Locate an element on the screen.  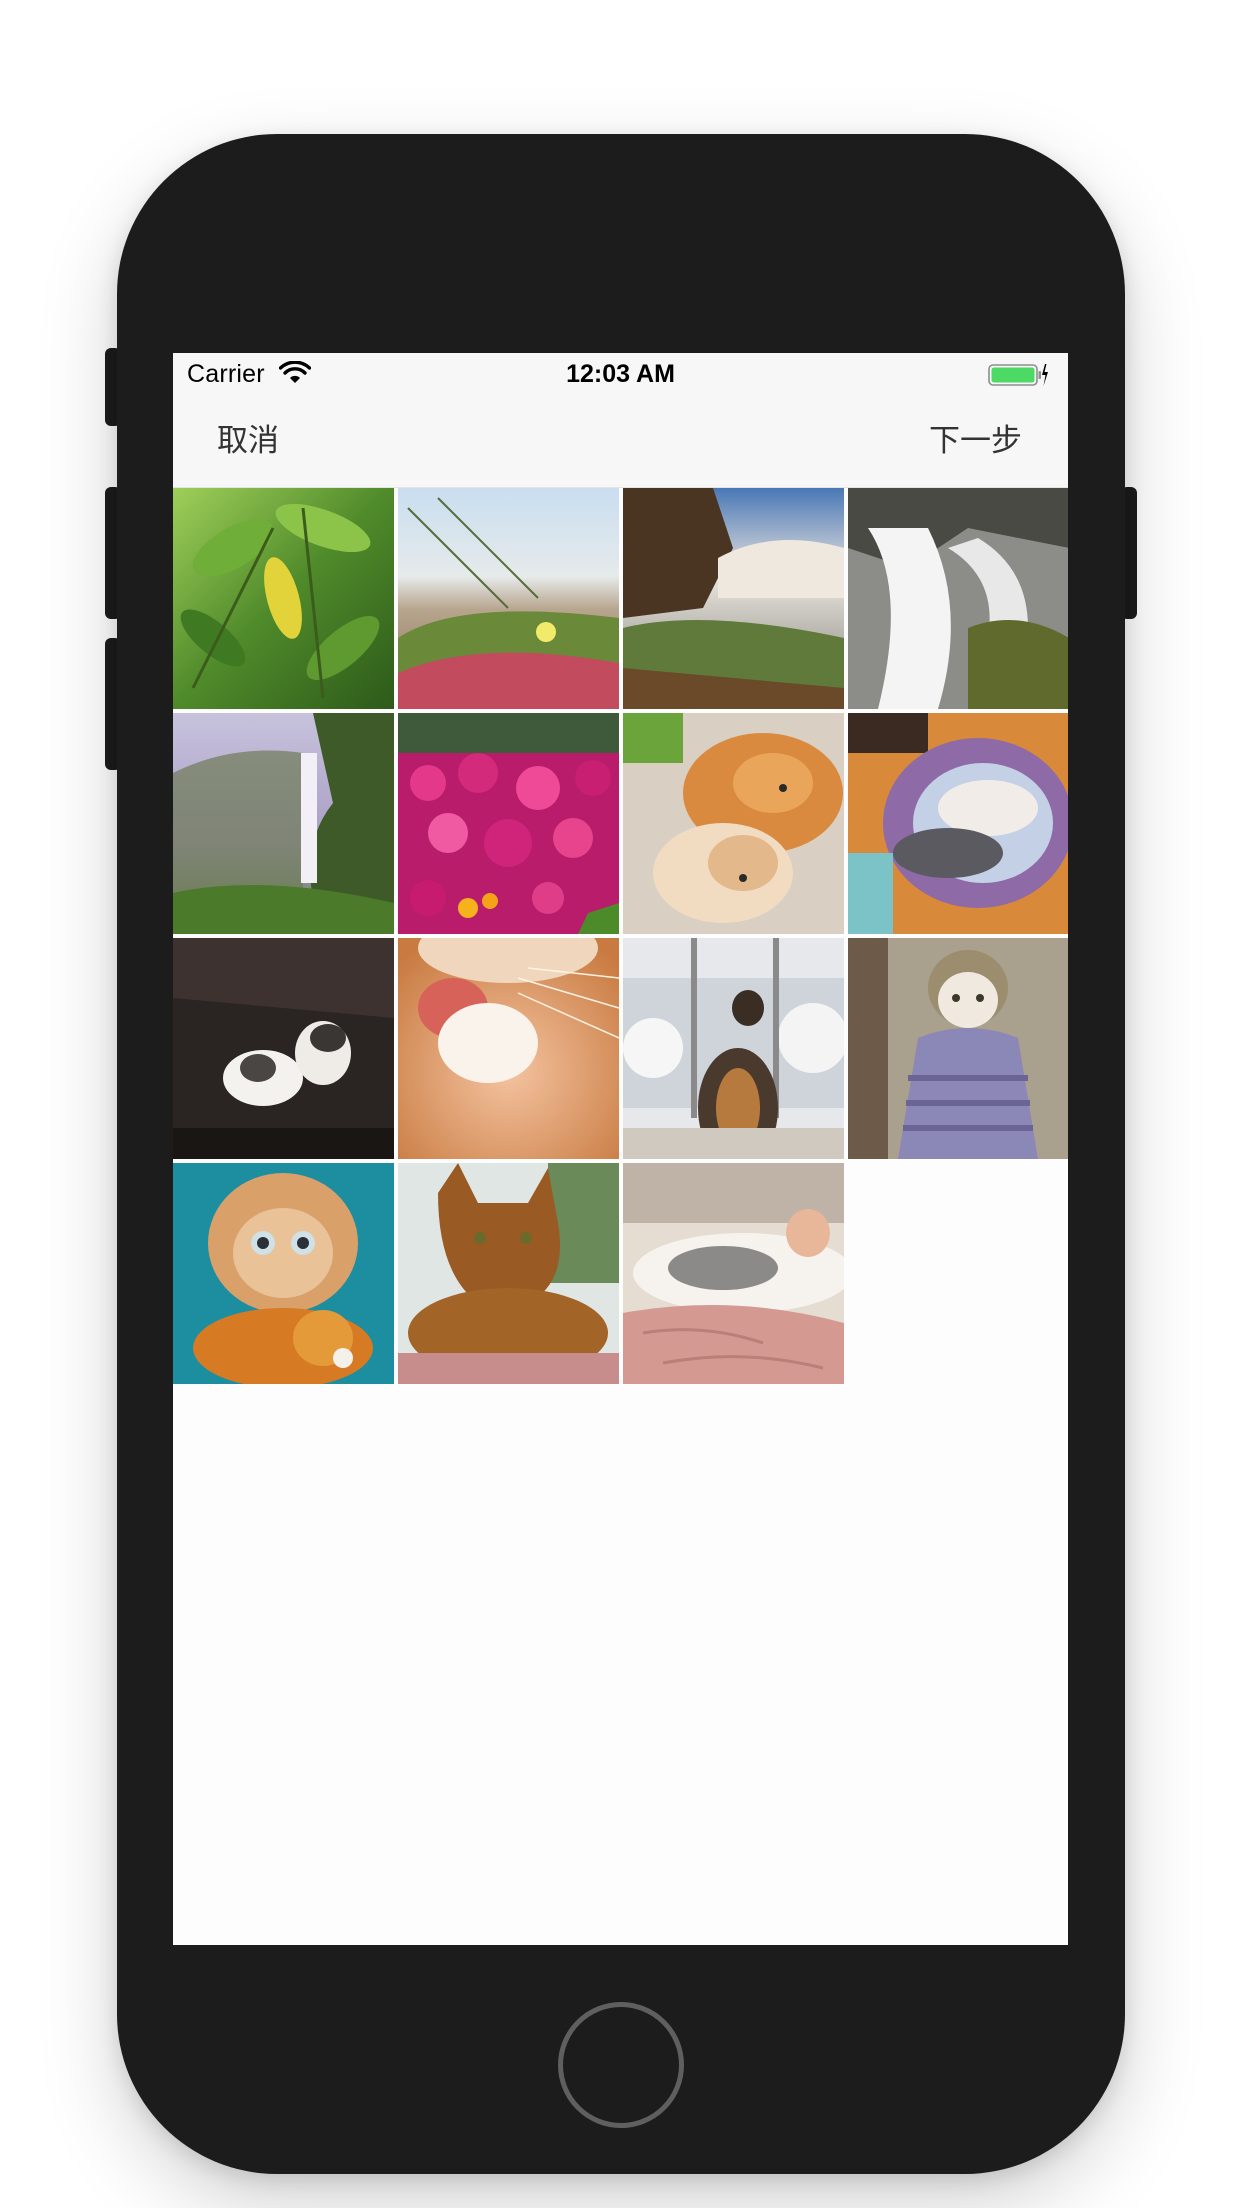
photo-abyssinian-cat-image is located at coordinates (508, 1273).